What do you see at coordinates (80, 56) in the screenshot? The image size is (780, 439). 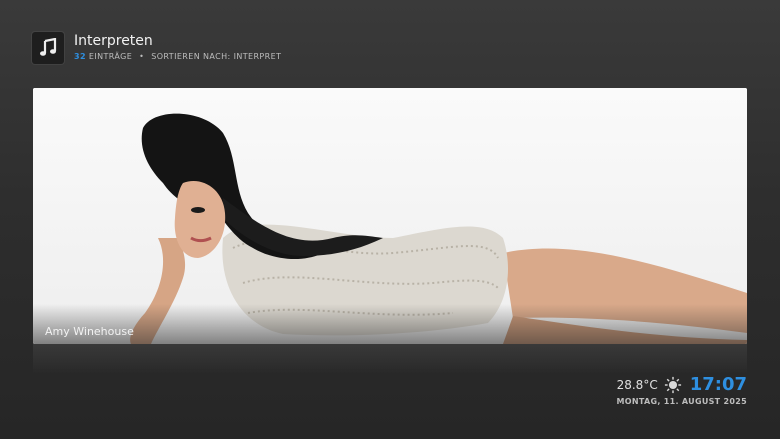 I see `entry-count: 32` at bounding box center [80, 56].